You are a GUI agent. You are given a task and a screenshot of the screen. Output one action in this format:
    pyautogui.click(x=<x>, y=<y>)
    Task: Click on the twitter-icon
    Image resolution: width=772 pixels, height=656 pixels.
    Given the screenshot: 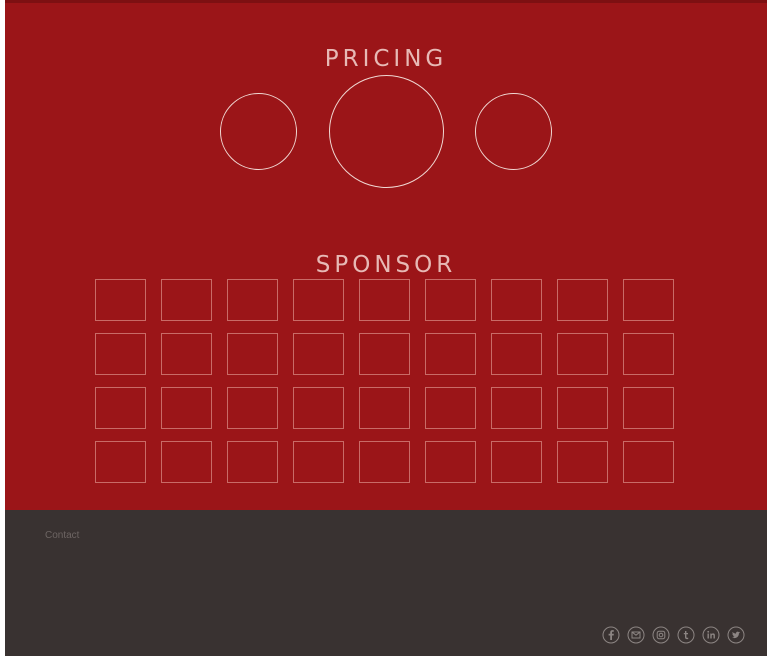 What is the action you would take?
    pyautogui.click(x=736, y=635)
    